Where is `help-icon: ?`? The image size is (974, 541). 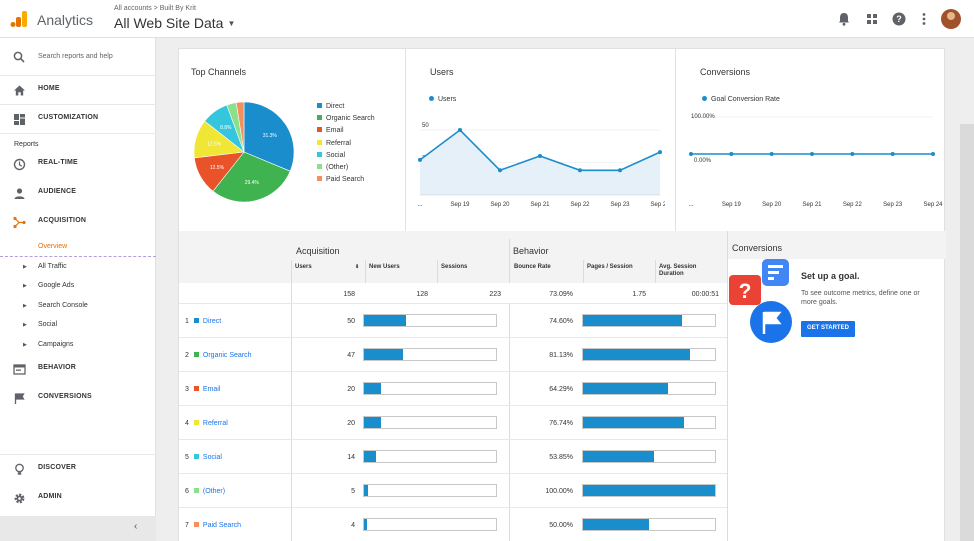
help-icon: ? is located at coordinates (899, 19).